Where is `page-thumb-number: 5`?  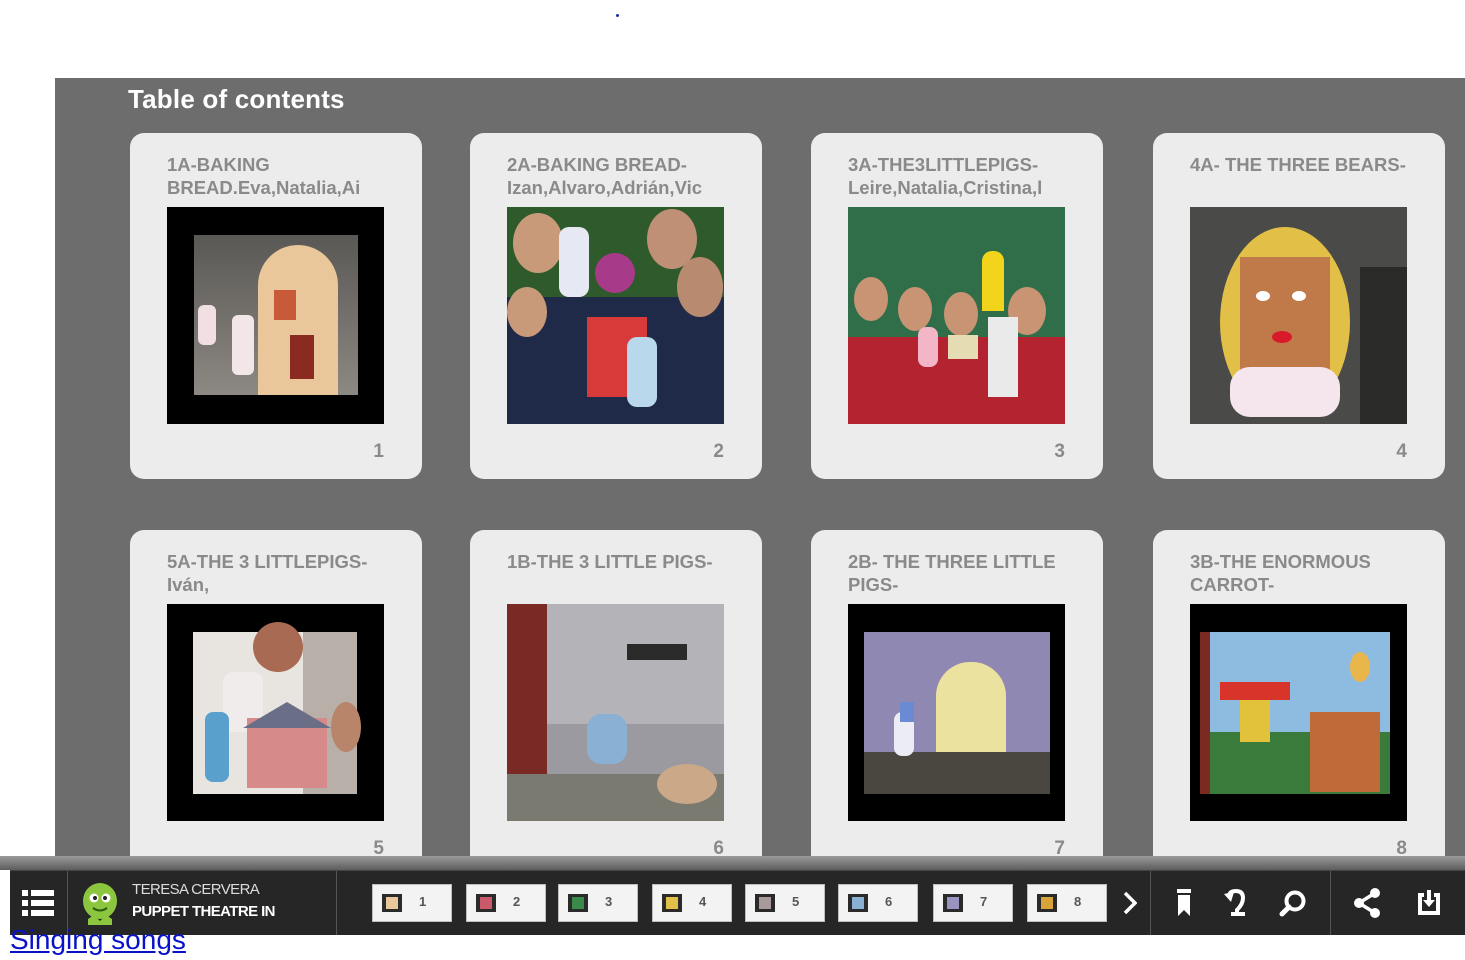 page-thumb-number: 5 is located at coordinates (796, 901).